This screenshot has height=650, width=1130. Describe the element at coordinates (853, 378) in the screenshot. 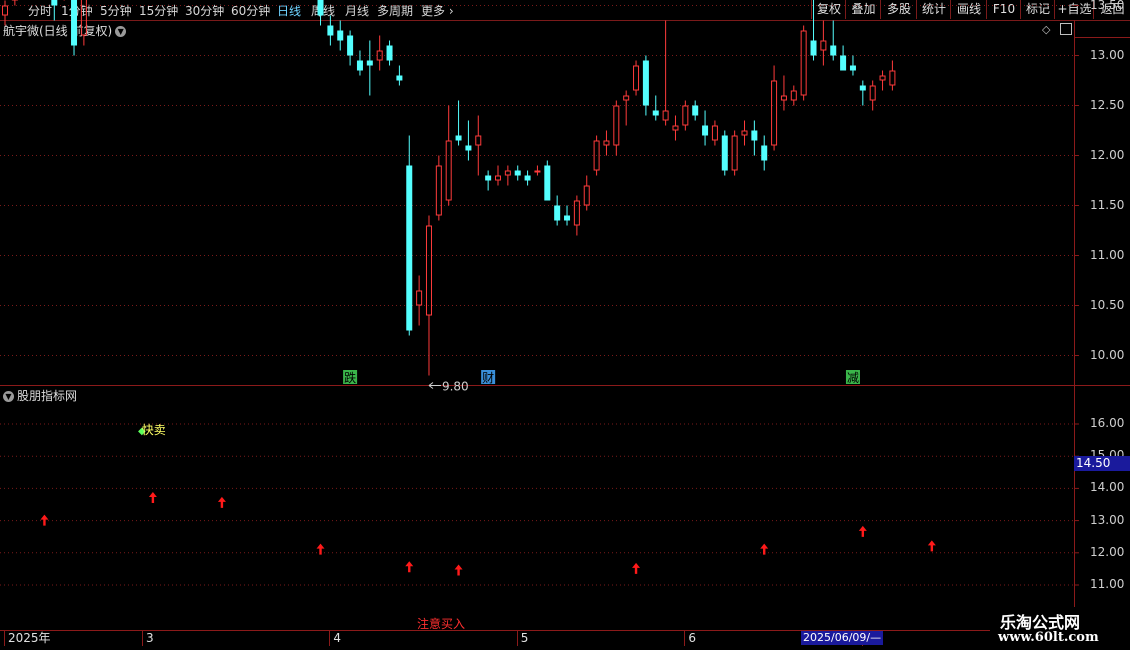

I see `event-marker: 减` at that location.